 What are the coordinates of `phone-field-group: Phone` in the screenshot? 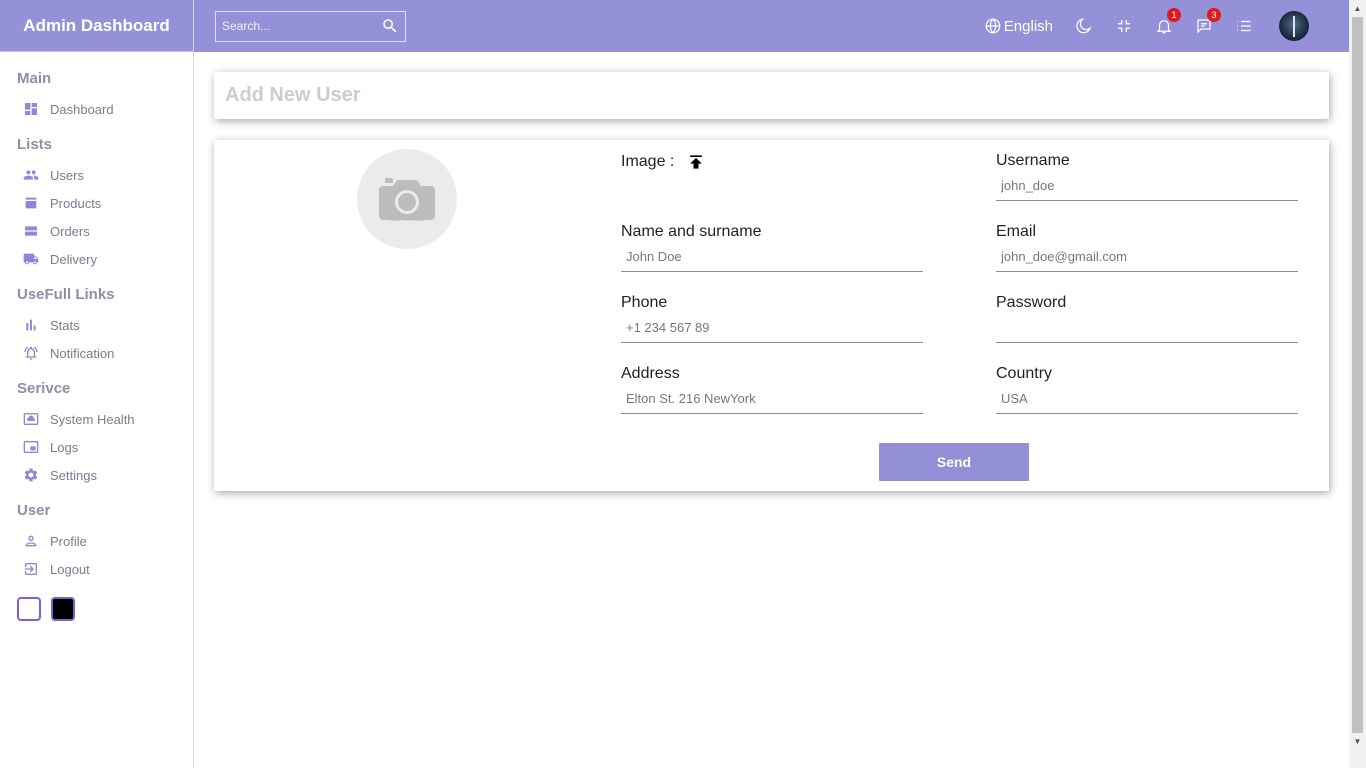 It's located at (772, 318).